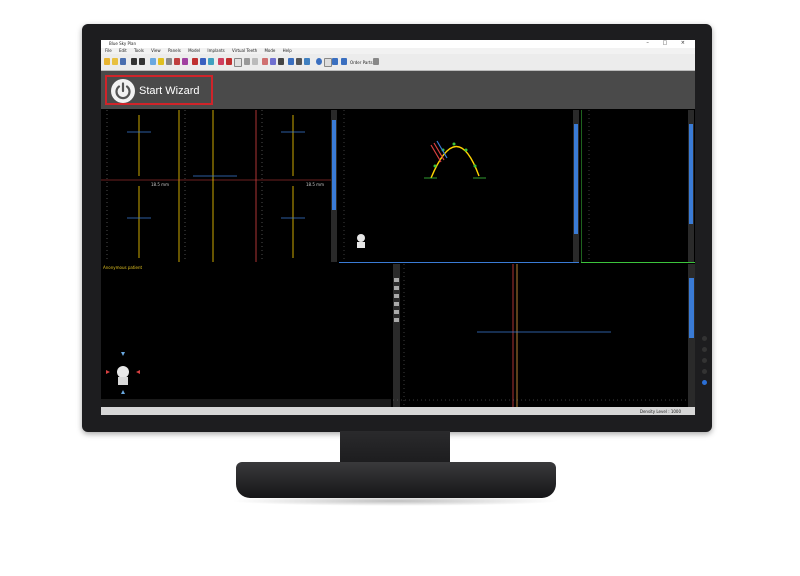 The image size is (800, 576). What do you see at coordinates (185, 61) in the screenshot?
I see `curve-icon` at bounding box center [185, 61].